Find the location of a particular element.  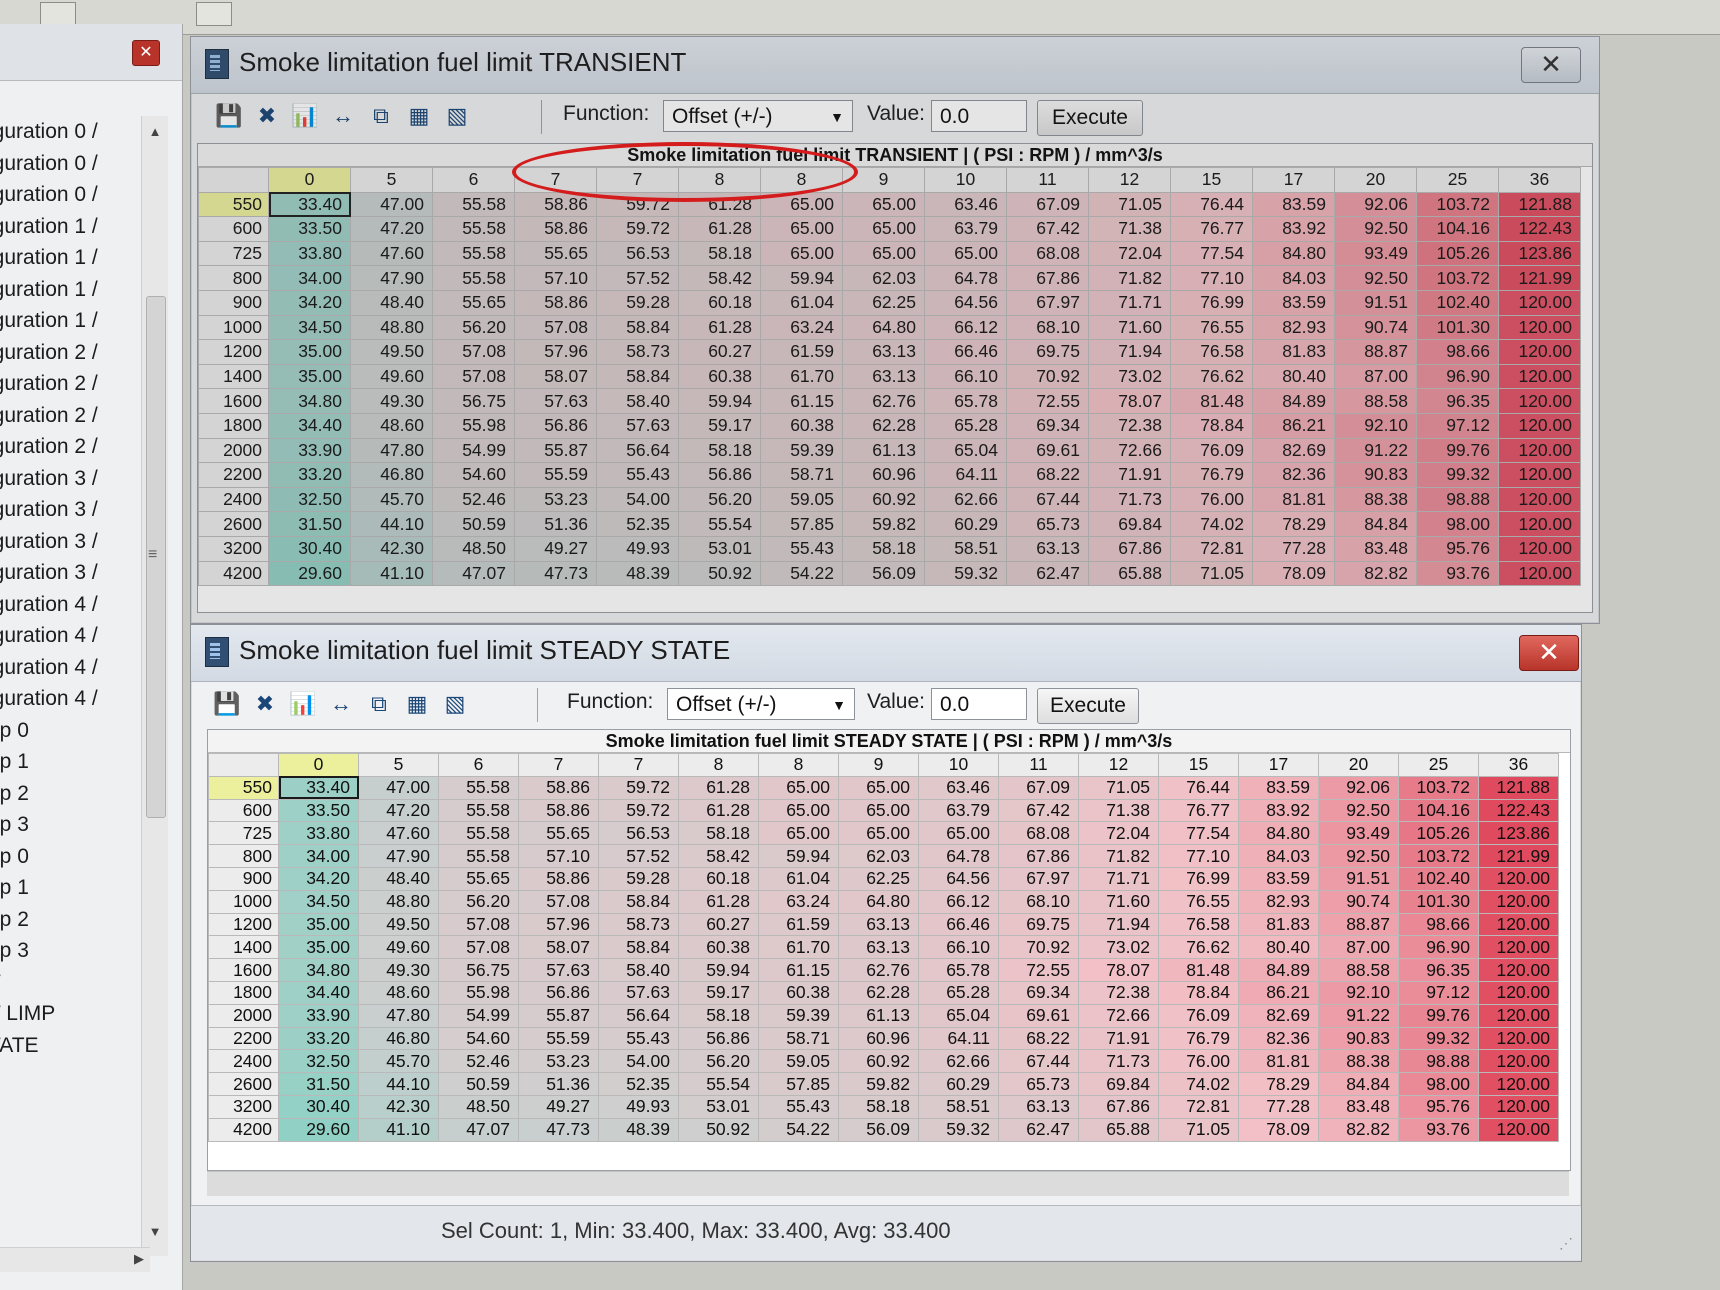

map-cell: 57.52 is located at coordinates (637, 278).